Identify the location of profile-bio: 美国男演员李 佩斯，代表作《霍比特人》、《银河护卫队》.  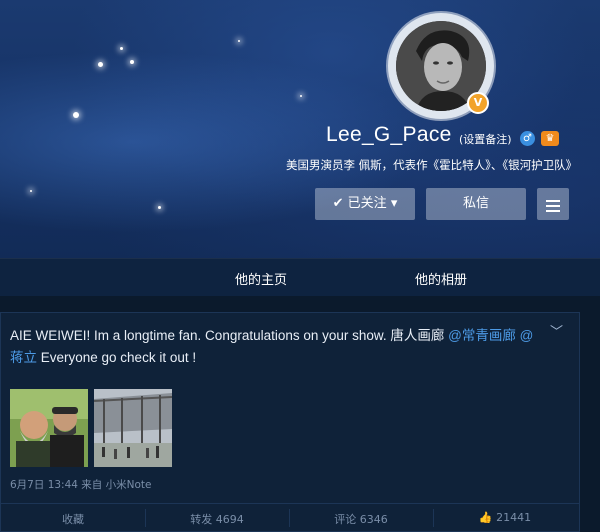
(432, 165).